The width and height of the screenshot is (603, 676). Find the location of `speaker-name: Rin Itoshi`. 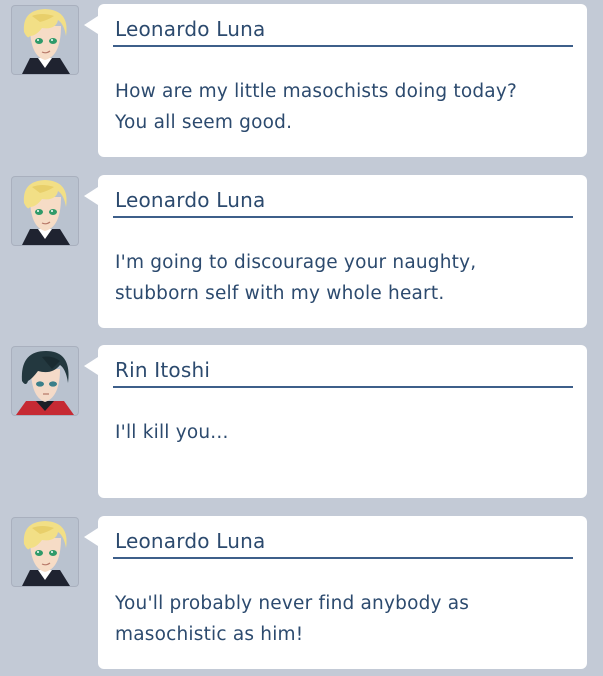

speaker-name: Rin Itoshi is located at coordinates (163, 370).